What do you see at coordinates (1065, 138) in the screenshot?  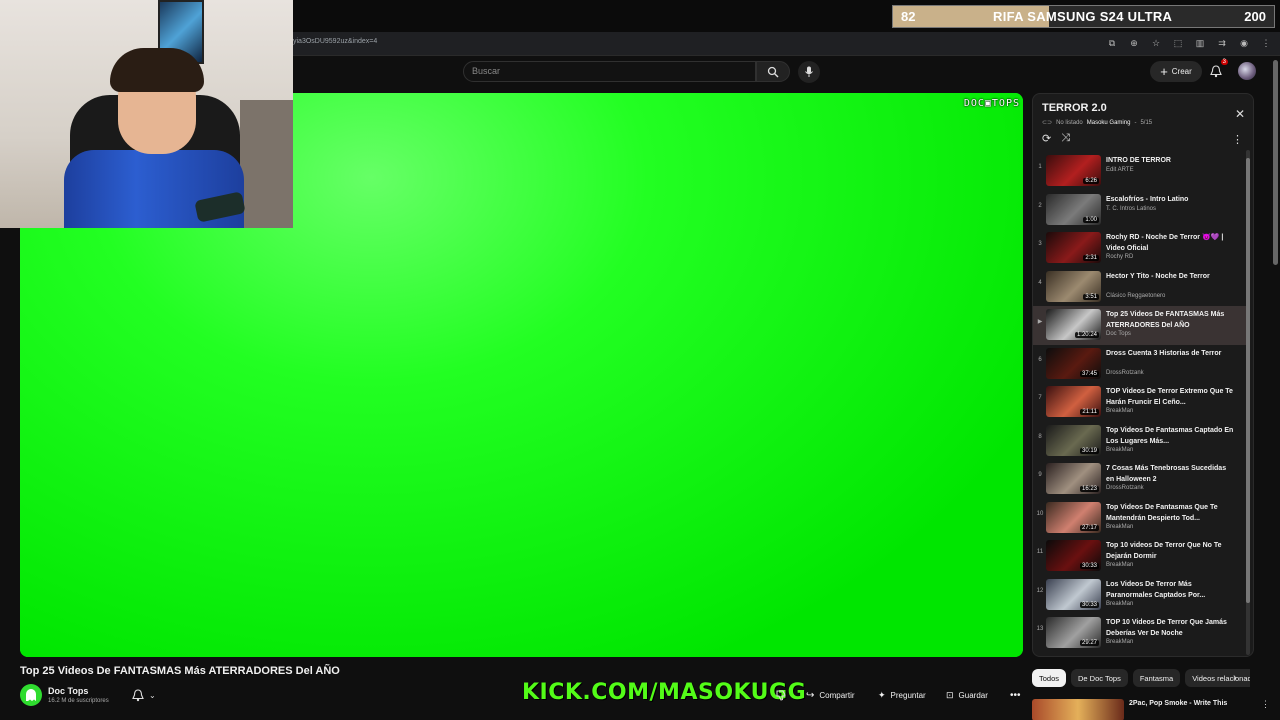 I see `shuffle-icon: ⤨` at bounding box center [1065, 138].